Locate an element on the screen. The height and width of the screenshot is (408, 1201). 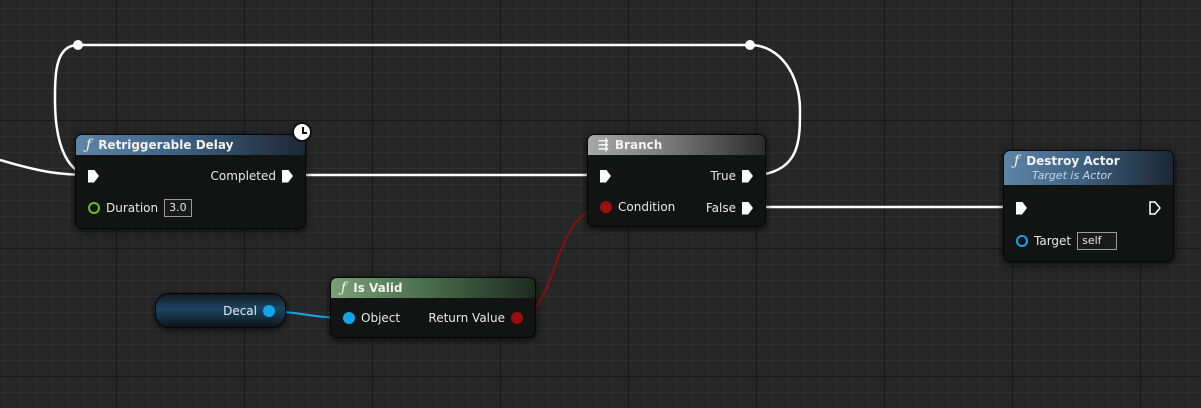
object-label: Object is located at coordinates (381, 318).